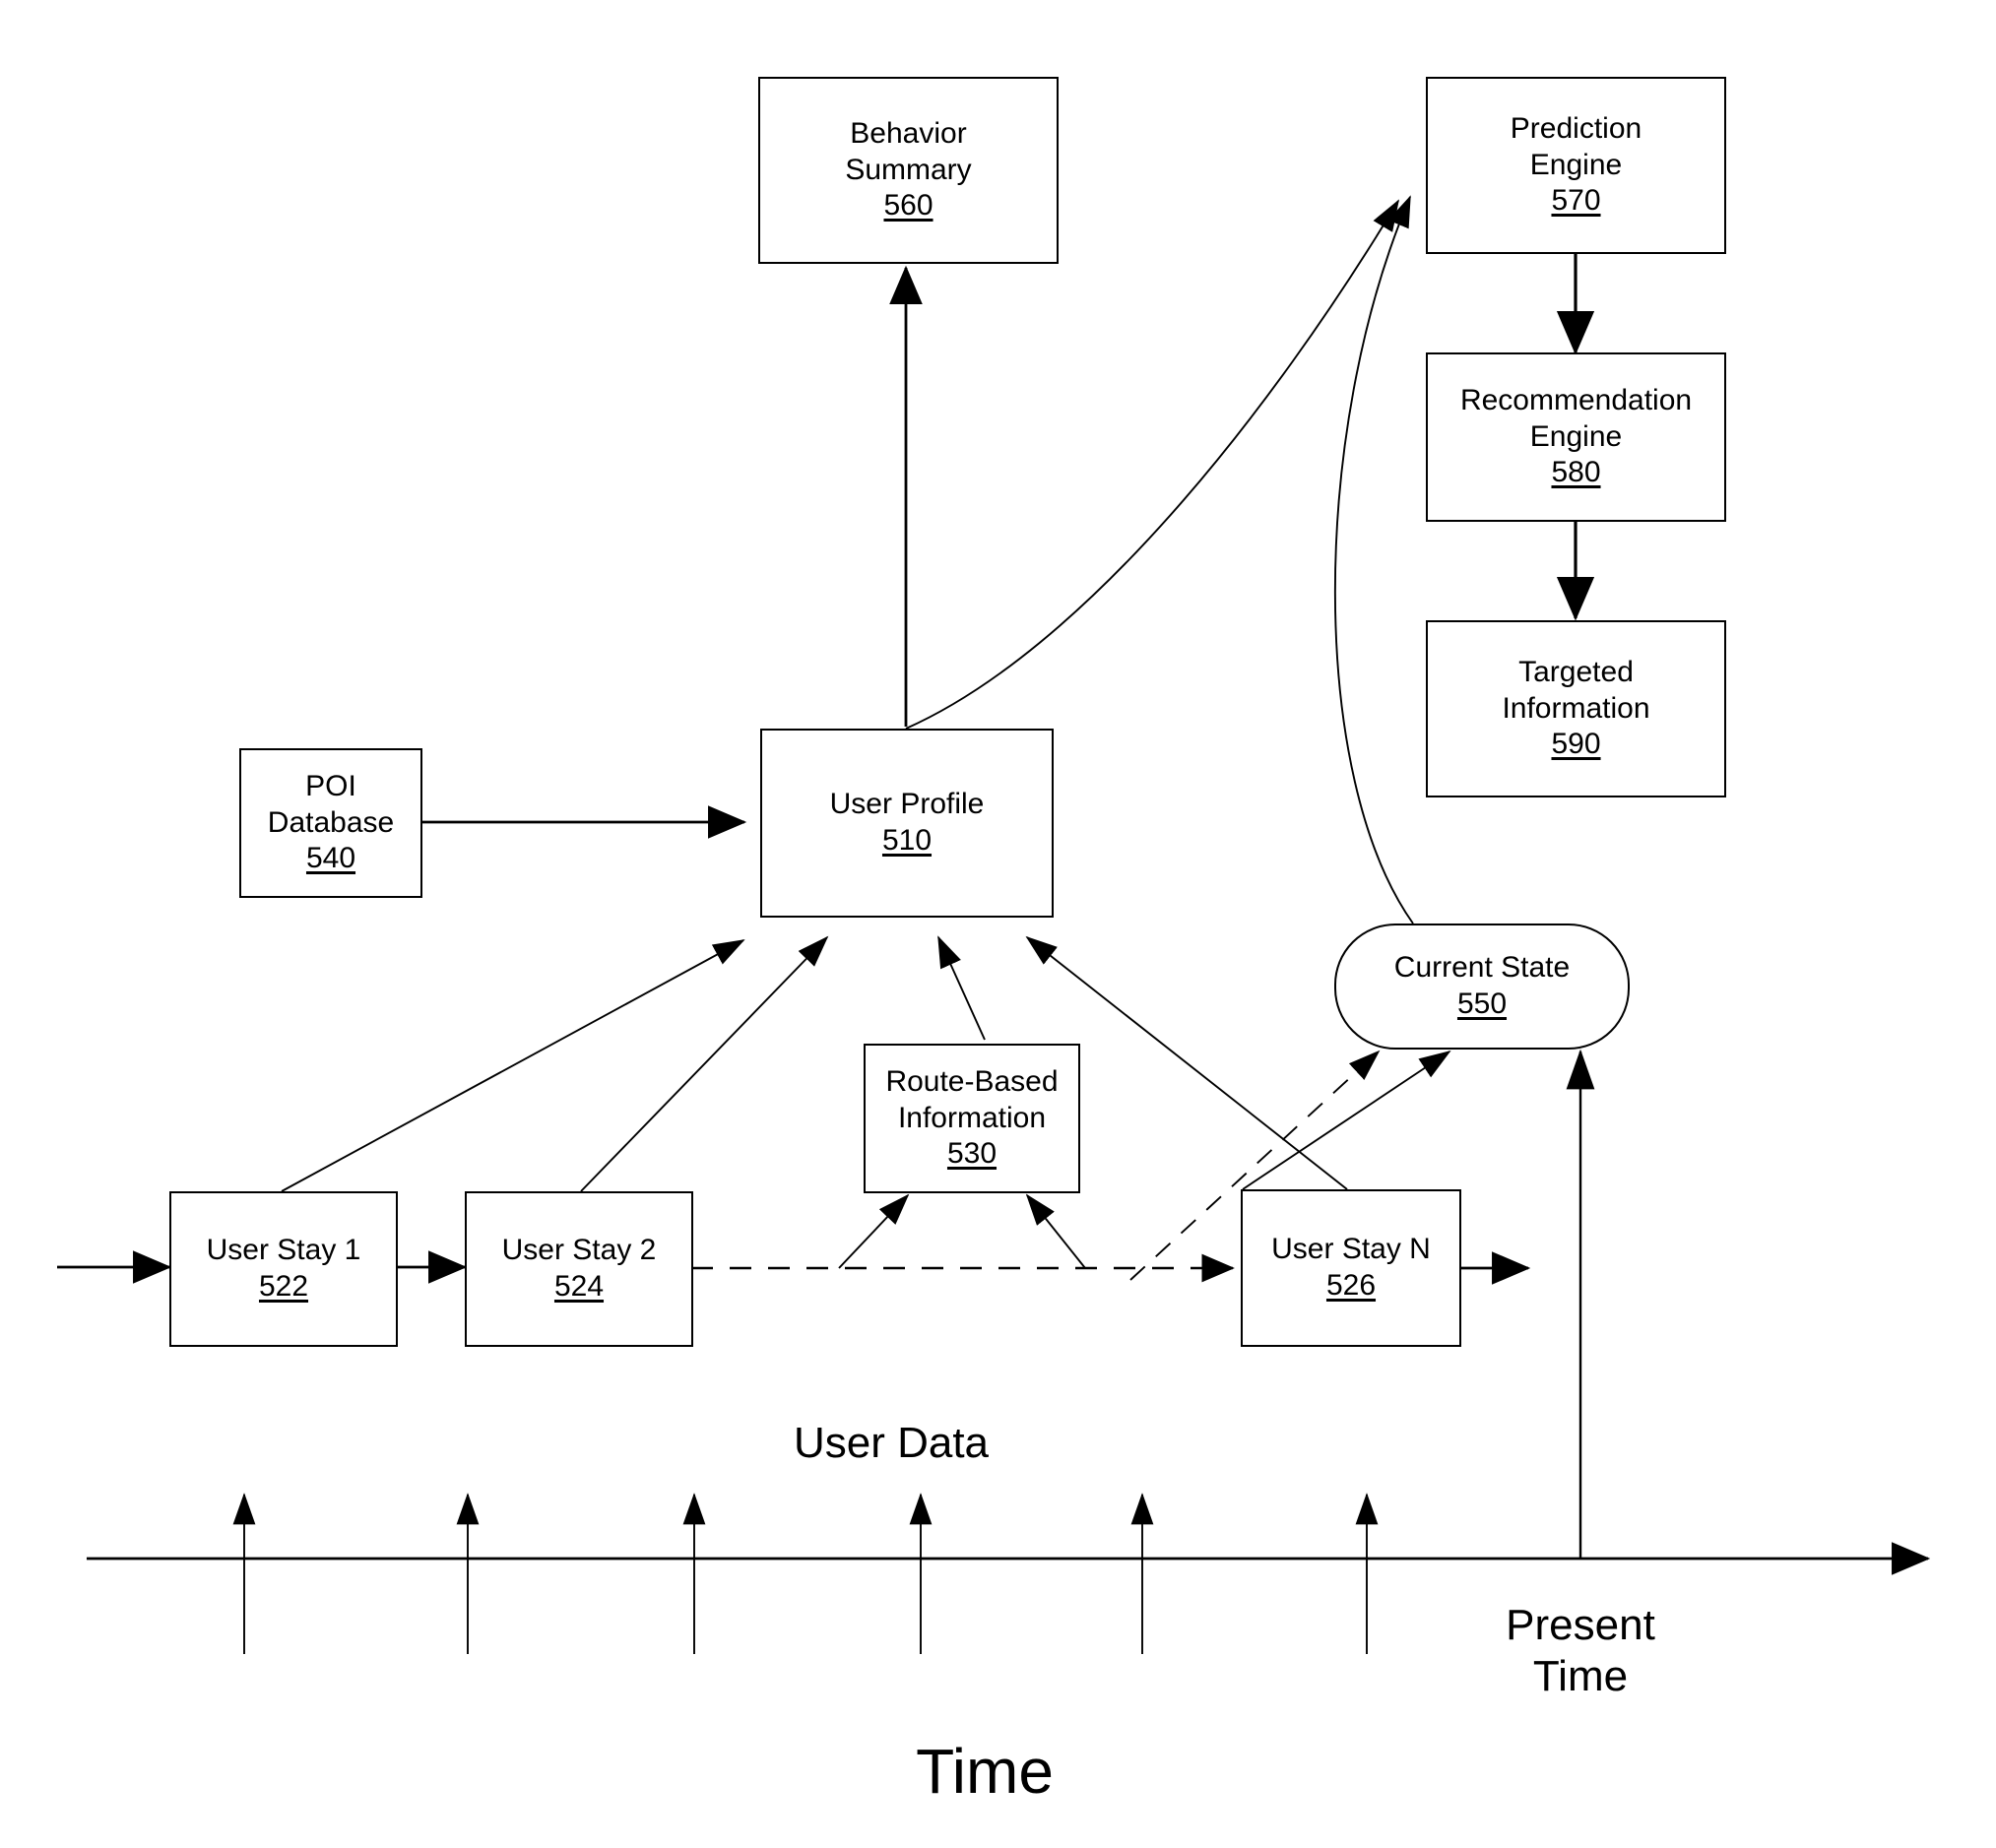  Describe the element at coordinates (1346, 1120) in the screenshot. I see `edge-stayn-to-current-state` at that location.